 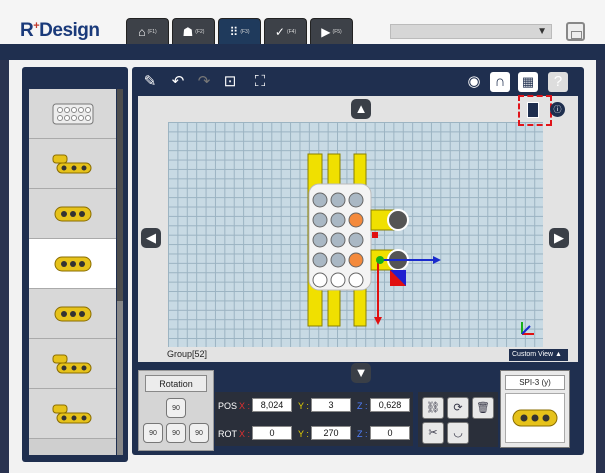 I want to click on gizmo-origin, so click(x=380, y=260).